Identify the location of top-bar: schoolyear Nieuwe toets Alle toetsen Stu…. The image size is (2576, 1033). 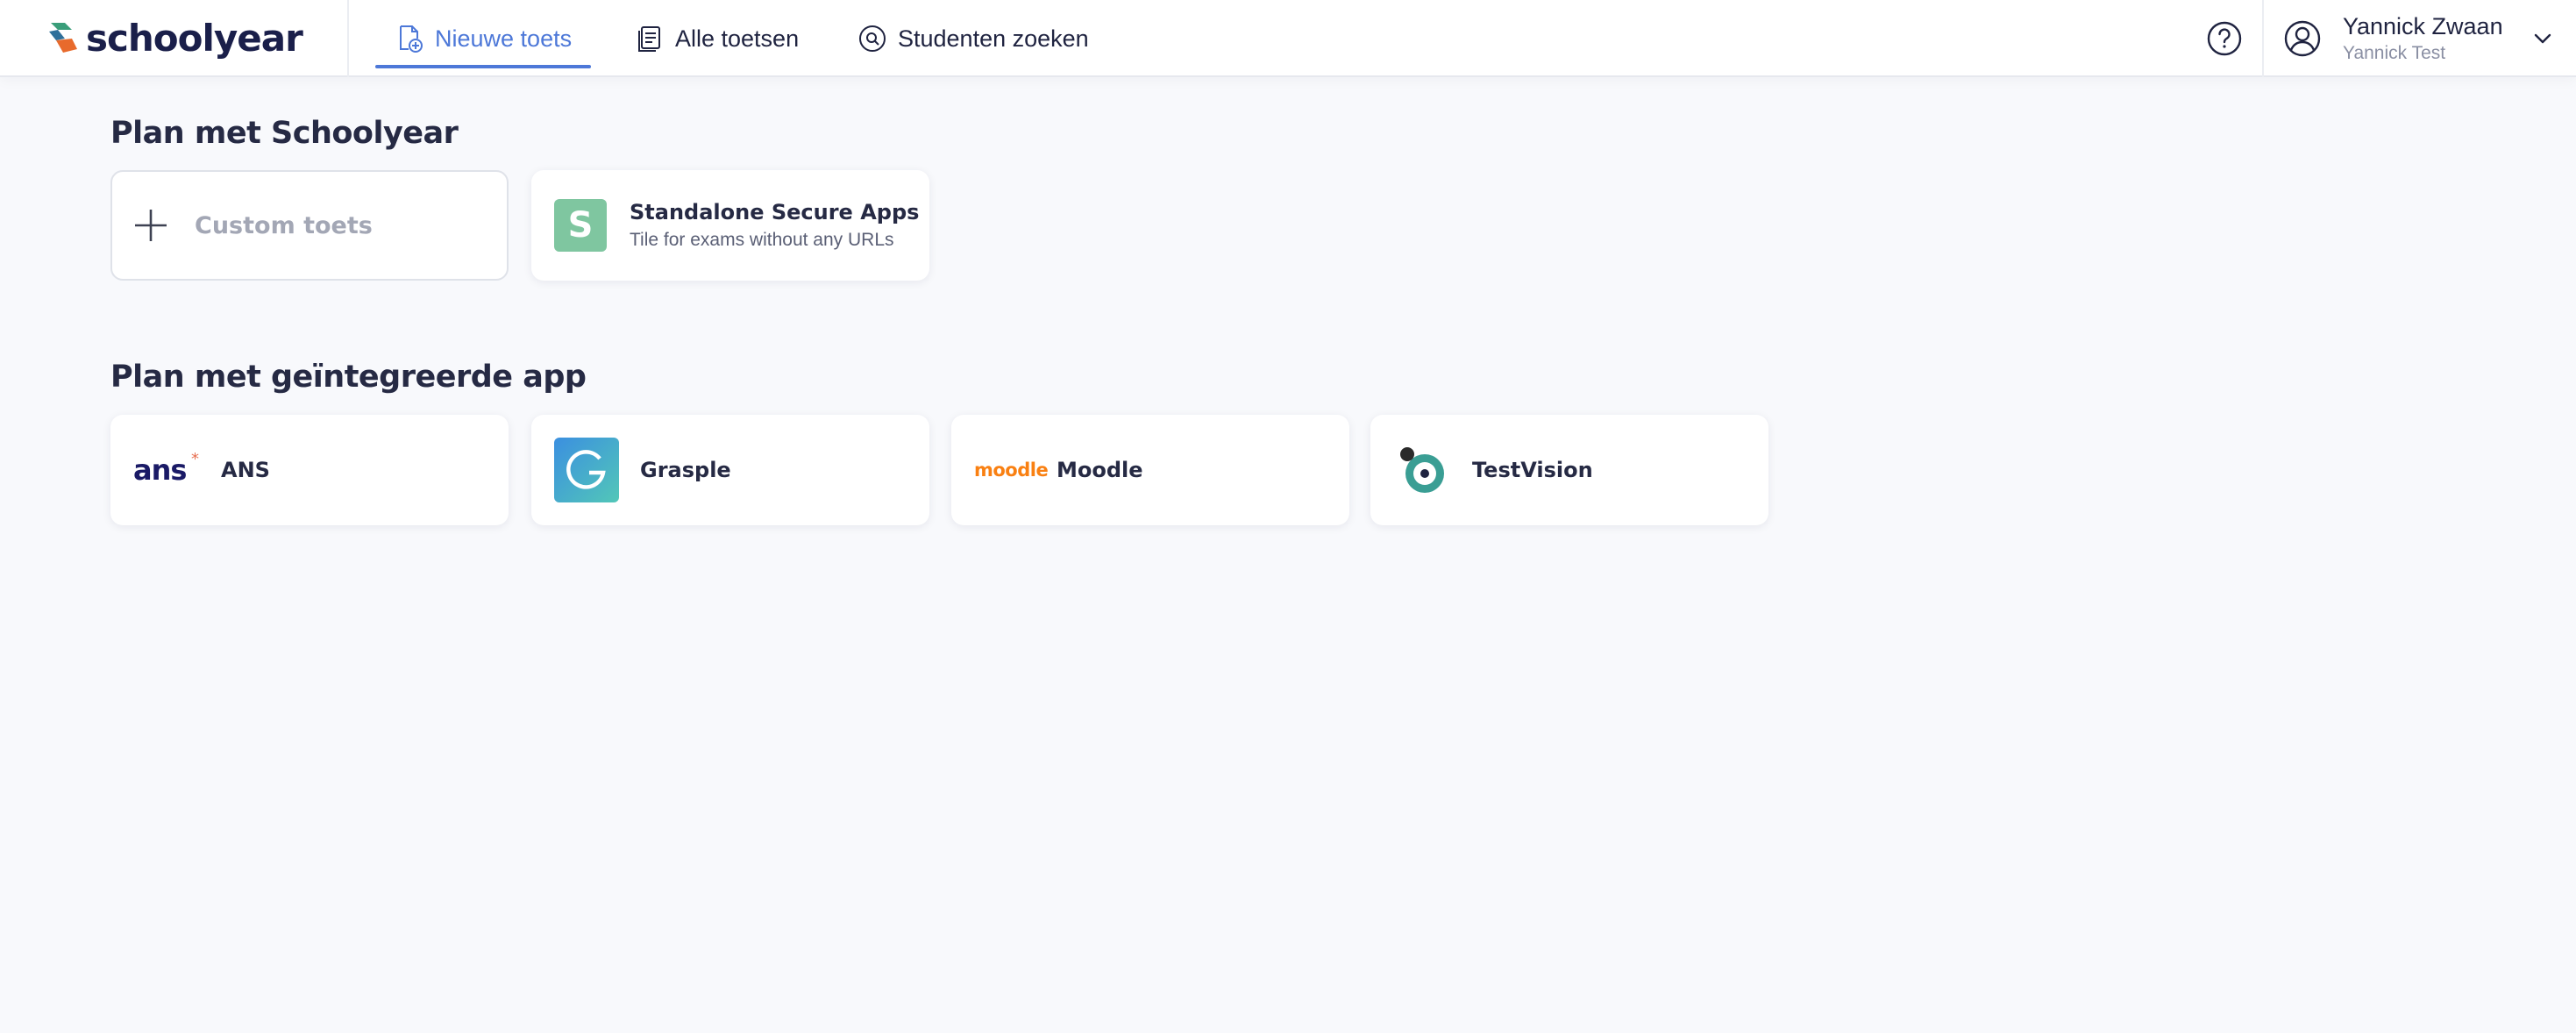
(1288, 38).